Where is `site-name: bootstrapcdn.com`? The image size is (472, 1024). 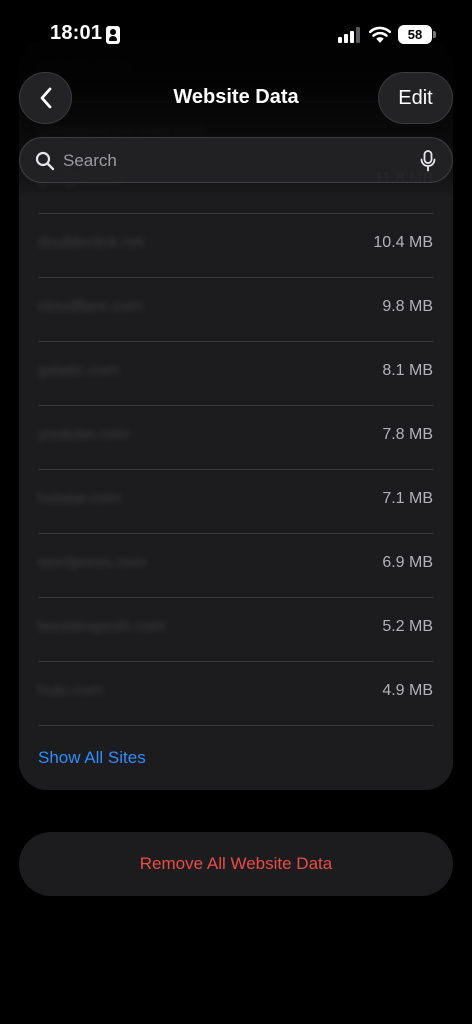
site-name: bootstrapcdn.com is located at coordinates (102, 626).